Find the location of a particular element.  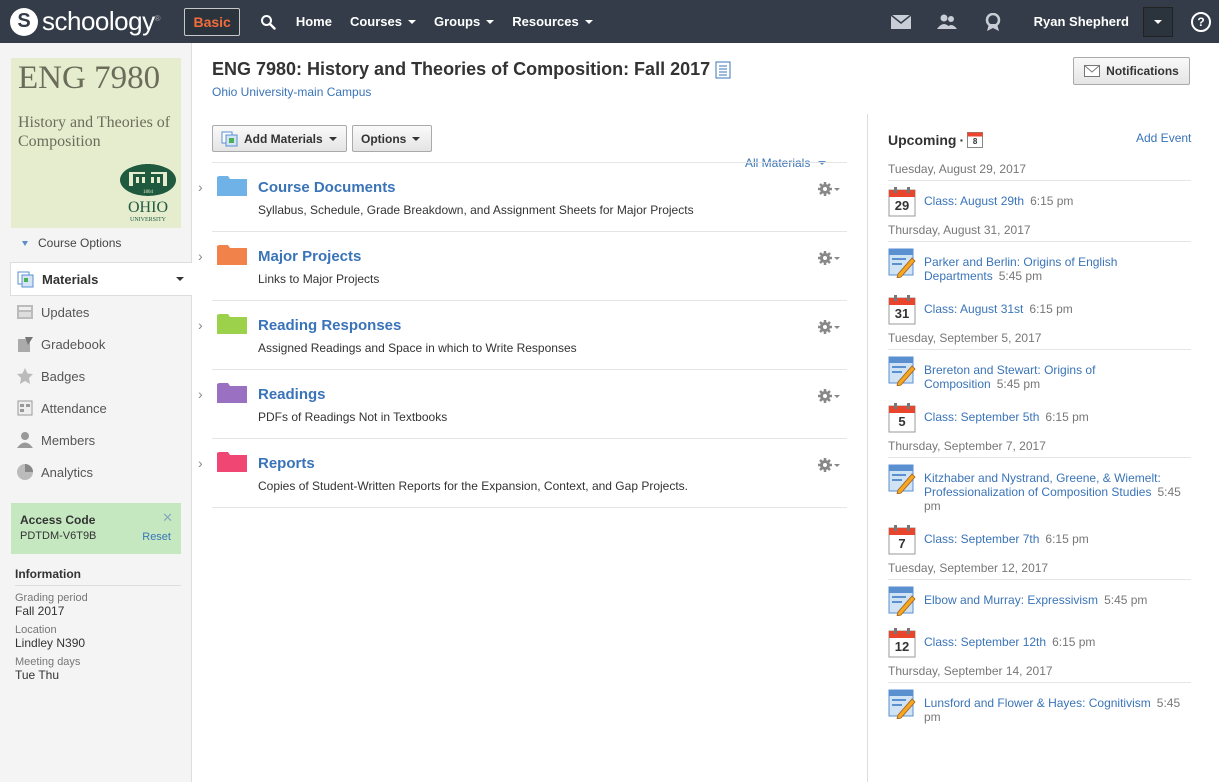

upcoming-event: 5 Class: September 5th 6:15 pm is located at coordinates (1039, 418).